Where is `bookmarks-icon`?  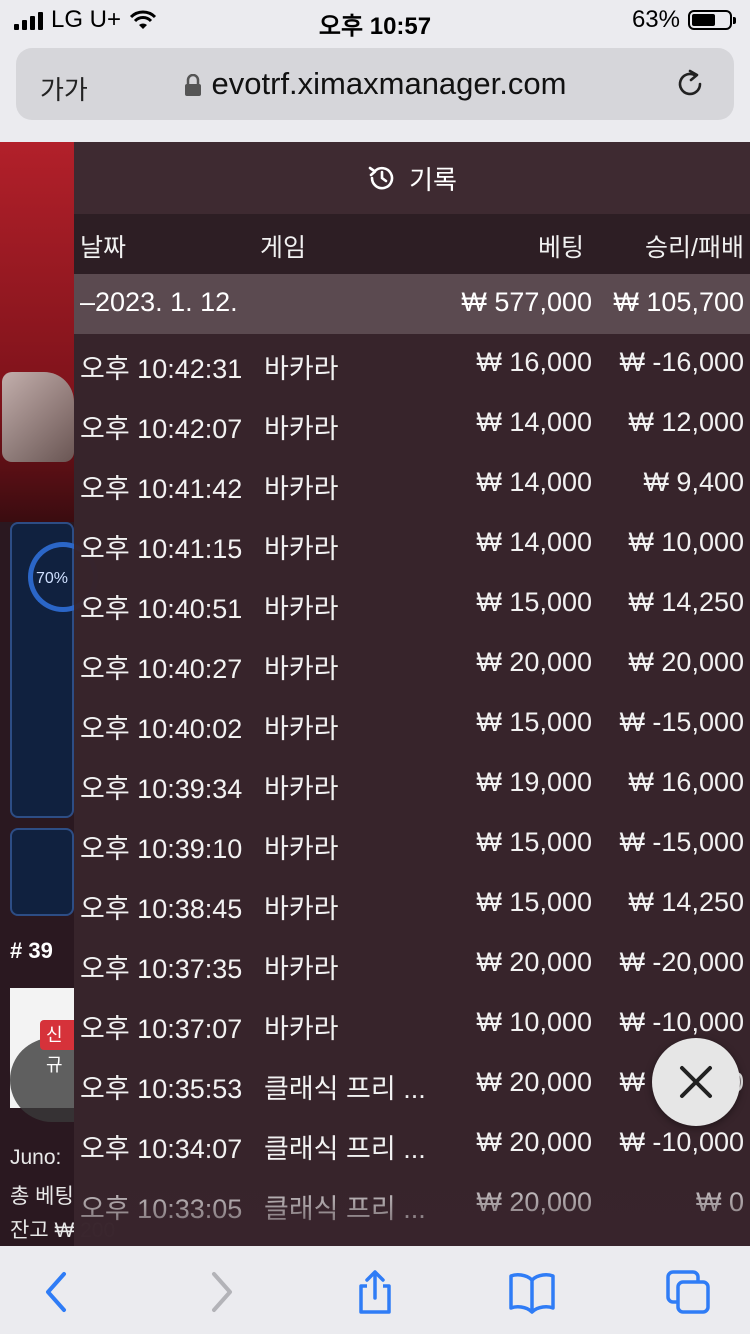
bookmarks-icon is located at coordinates (532, 1292).